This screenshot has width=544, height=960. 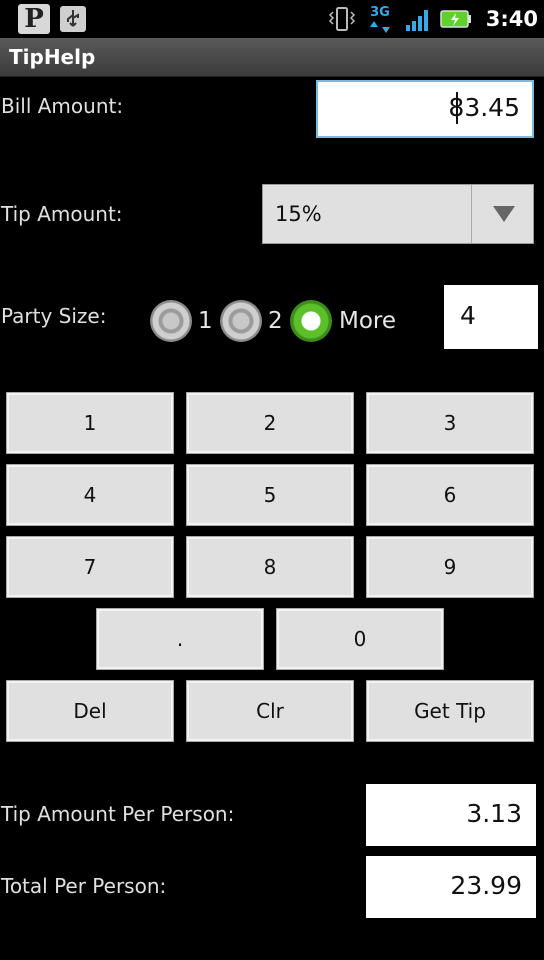 What do you see at coordinates (342, 19) in the screenshot?
I see `vibrate-icon` at bounding box center [342, 19].